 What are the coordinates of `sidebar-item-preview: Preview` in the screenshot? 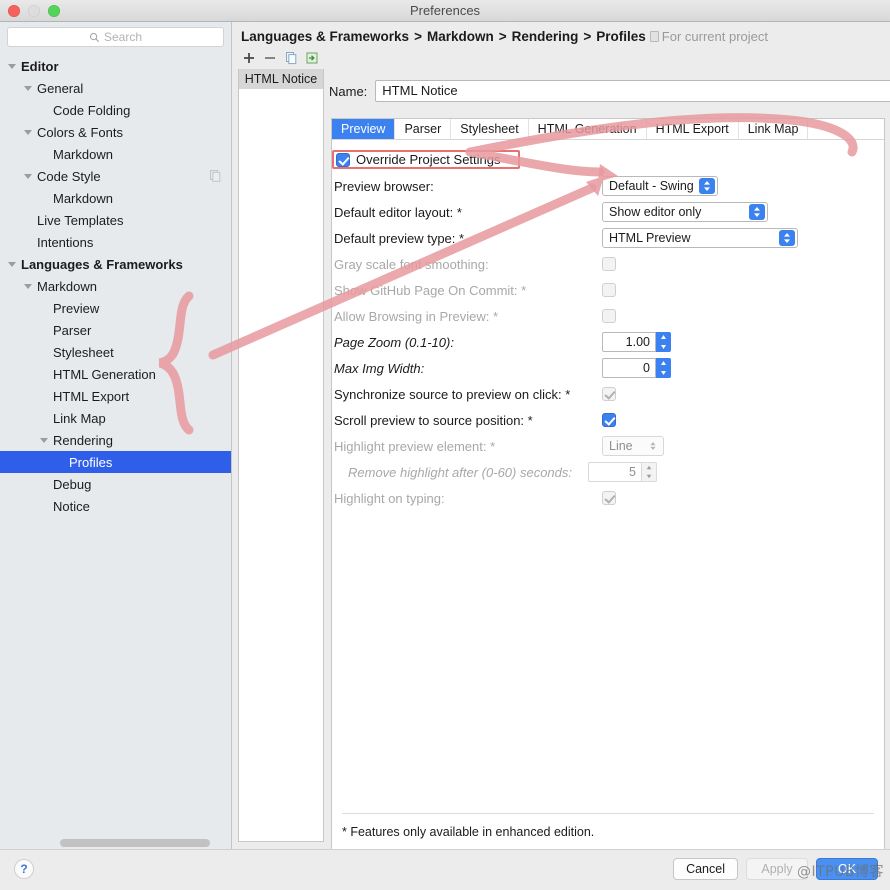 It's located at (115, 308).